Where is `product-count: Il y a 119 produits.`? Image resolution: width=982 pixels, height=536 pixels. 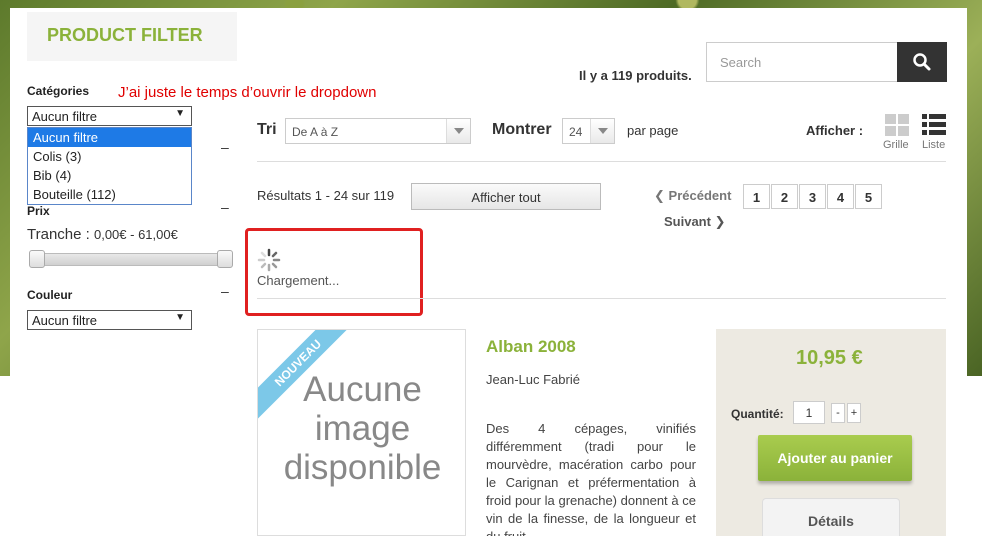
product-count: Il y a 119 produits. is located at coordinates (635, 75).